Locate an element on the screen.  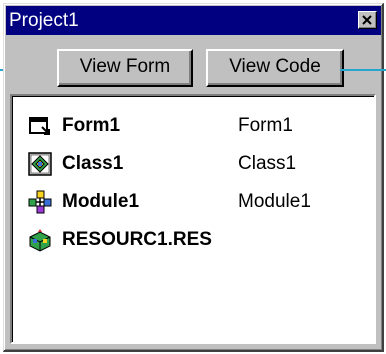
class-module-icon is located at coordinates (40, 164).